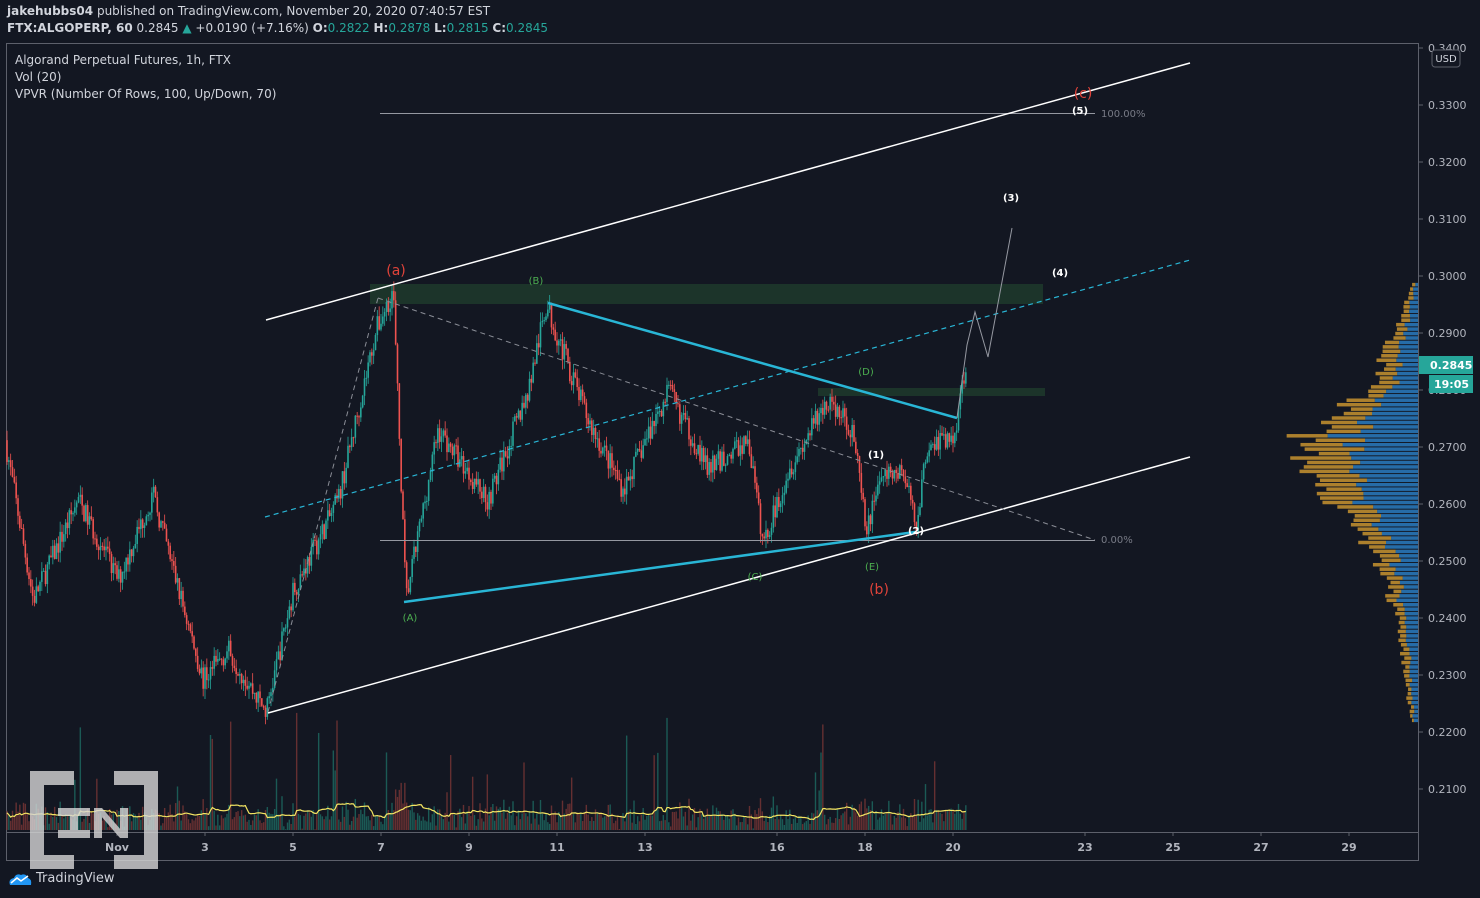  I want to click on triangle-lower-line, so click(659, 567).